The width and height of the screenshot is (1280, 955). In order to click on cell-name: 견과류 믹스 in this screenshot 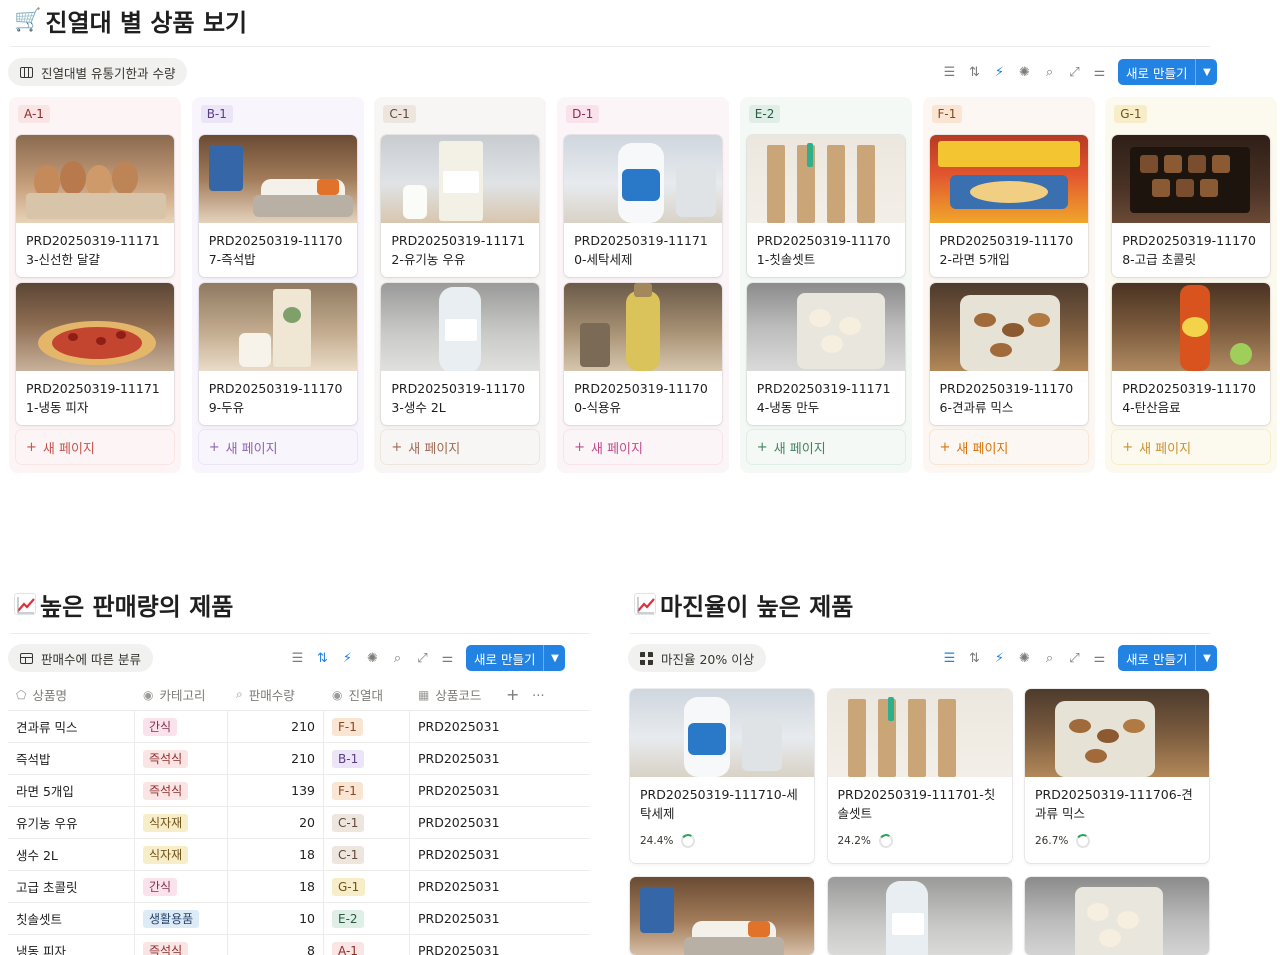, I will do `click(71, 726)`.